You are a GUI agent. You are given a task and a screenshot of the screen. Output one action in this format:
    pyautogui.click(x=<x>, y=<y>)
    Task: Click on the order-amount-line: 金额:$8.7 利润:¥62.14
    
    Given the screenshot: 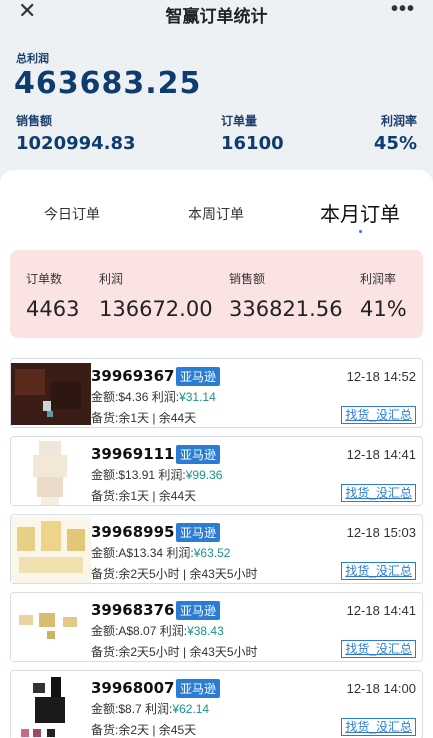 What is the action you would take?
    pyautogui.click(x=150, y=709)
    